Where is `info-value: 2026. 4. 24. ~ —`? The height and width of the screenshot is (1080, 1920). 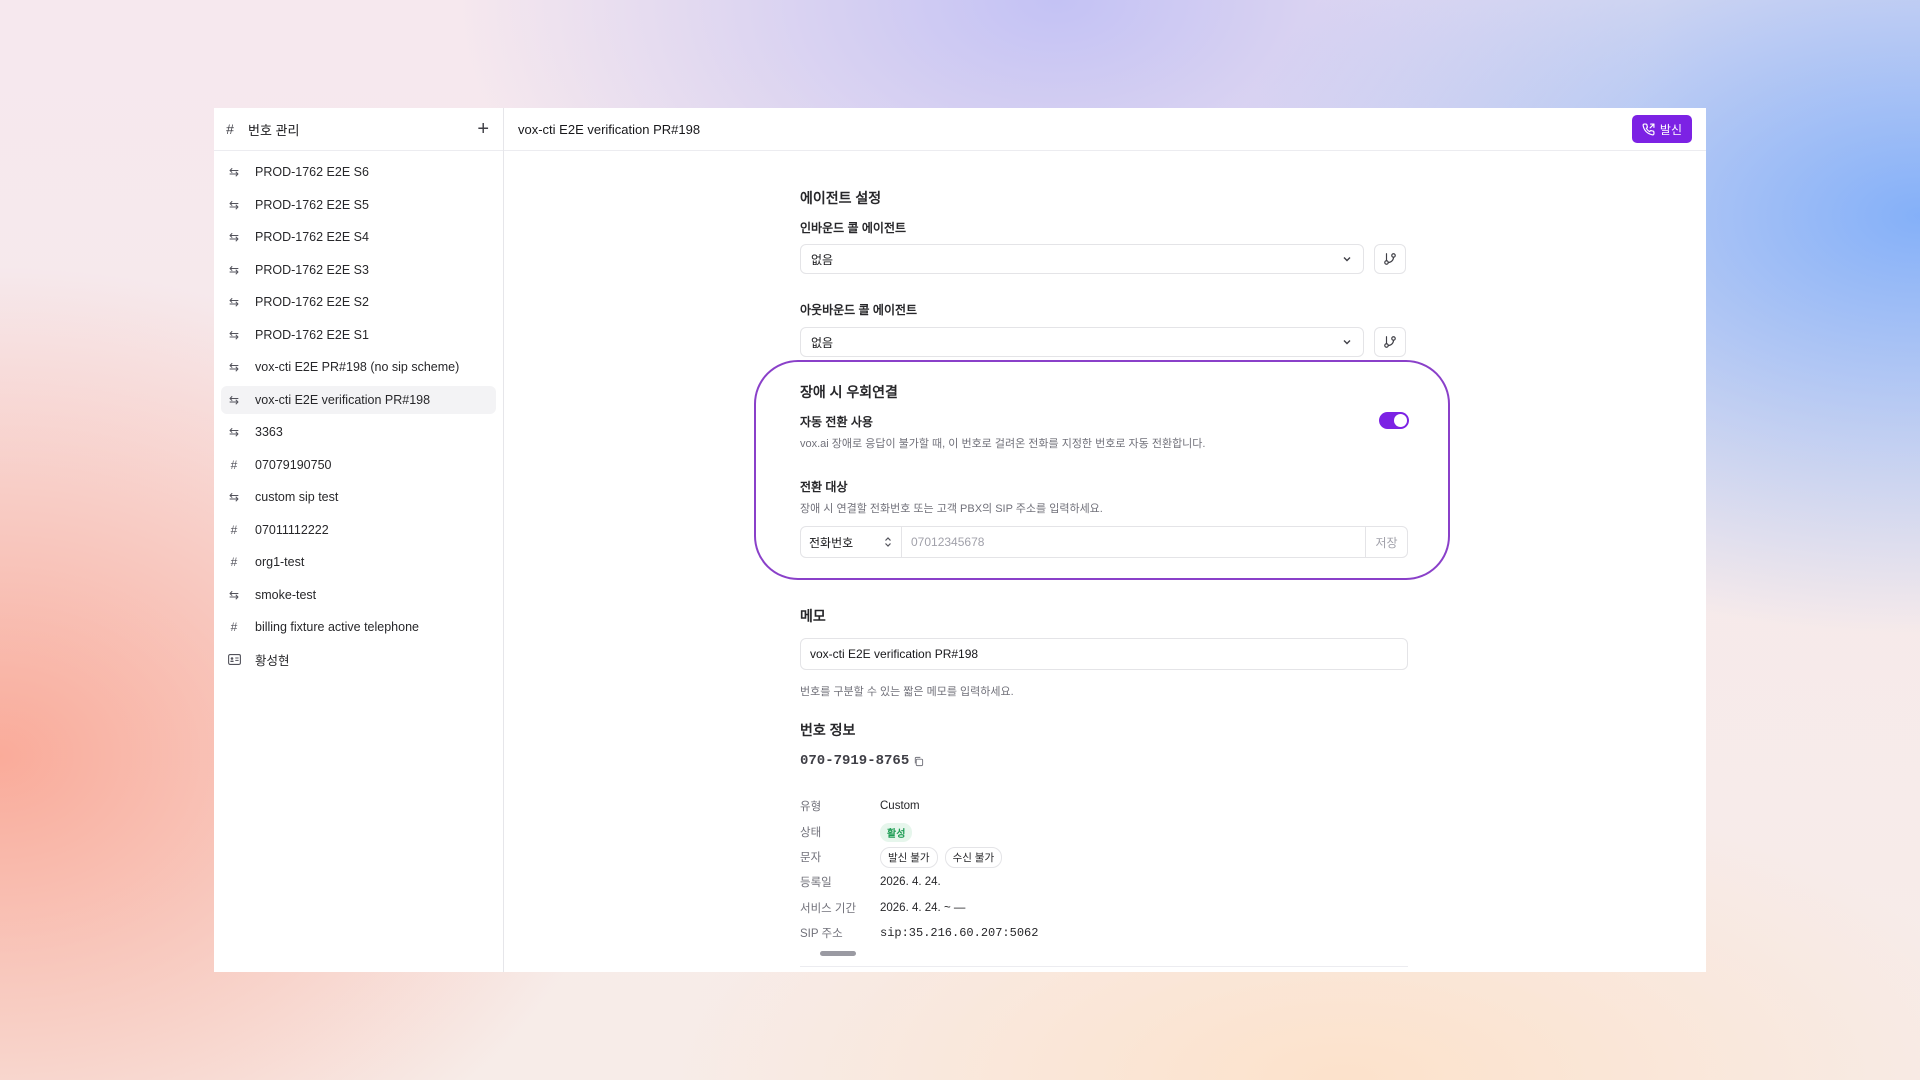
info-value: 2026. 4. 24. ~ — is located at coordinates (923, 908).